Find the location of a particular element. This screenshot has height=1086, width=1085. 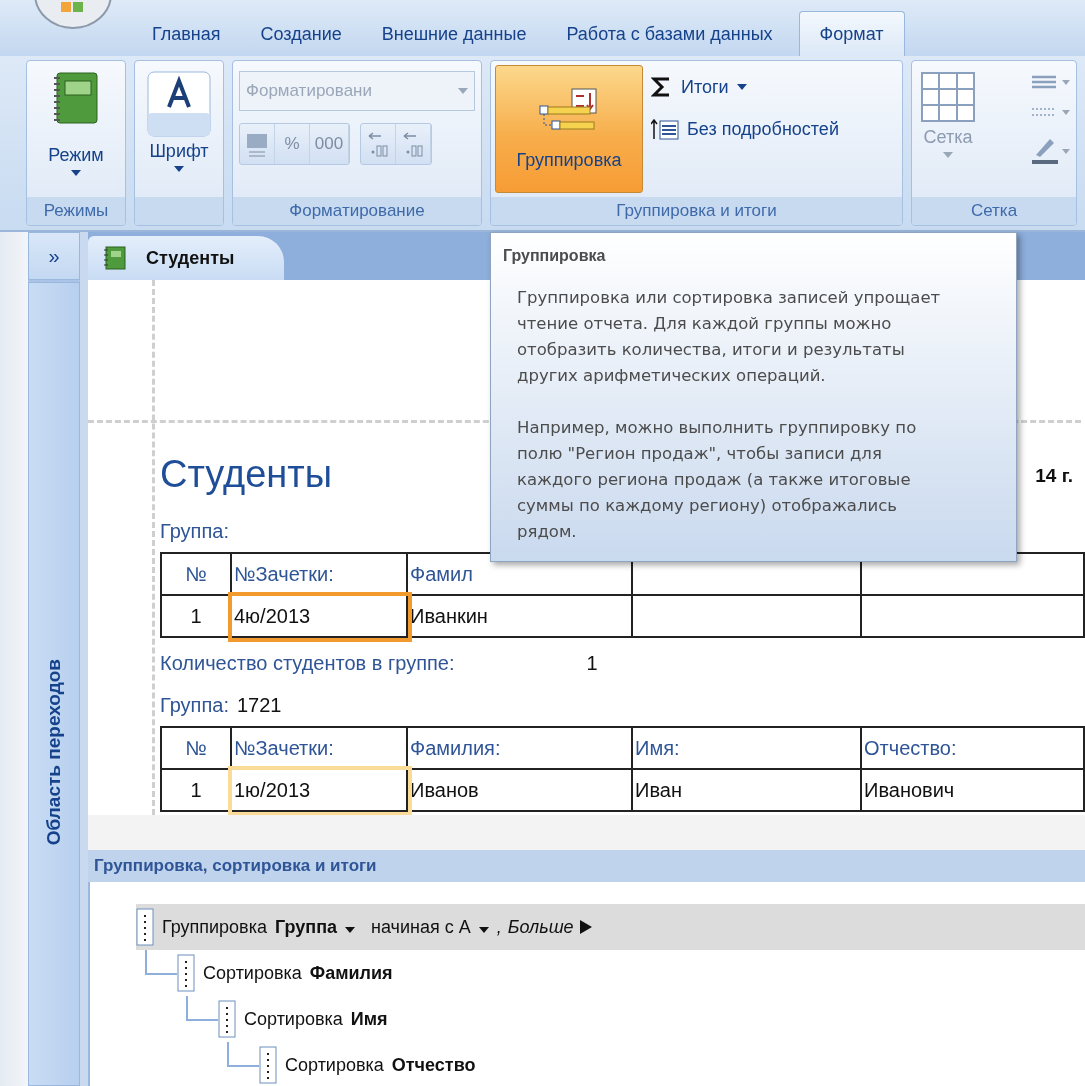

tooltip-text: Группировка или сортировка записей упрощает чтение отчета. Для каждой группы можно отобразить количества, итоги и результаты других арифметических операций. is located at coordinates (729, 337).